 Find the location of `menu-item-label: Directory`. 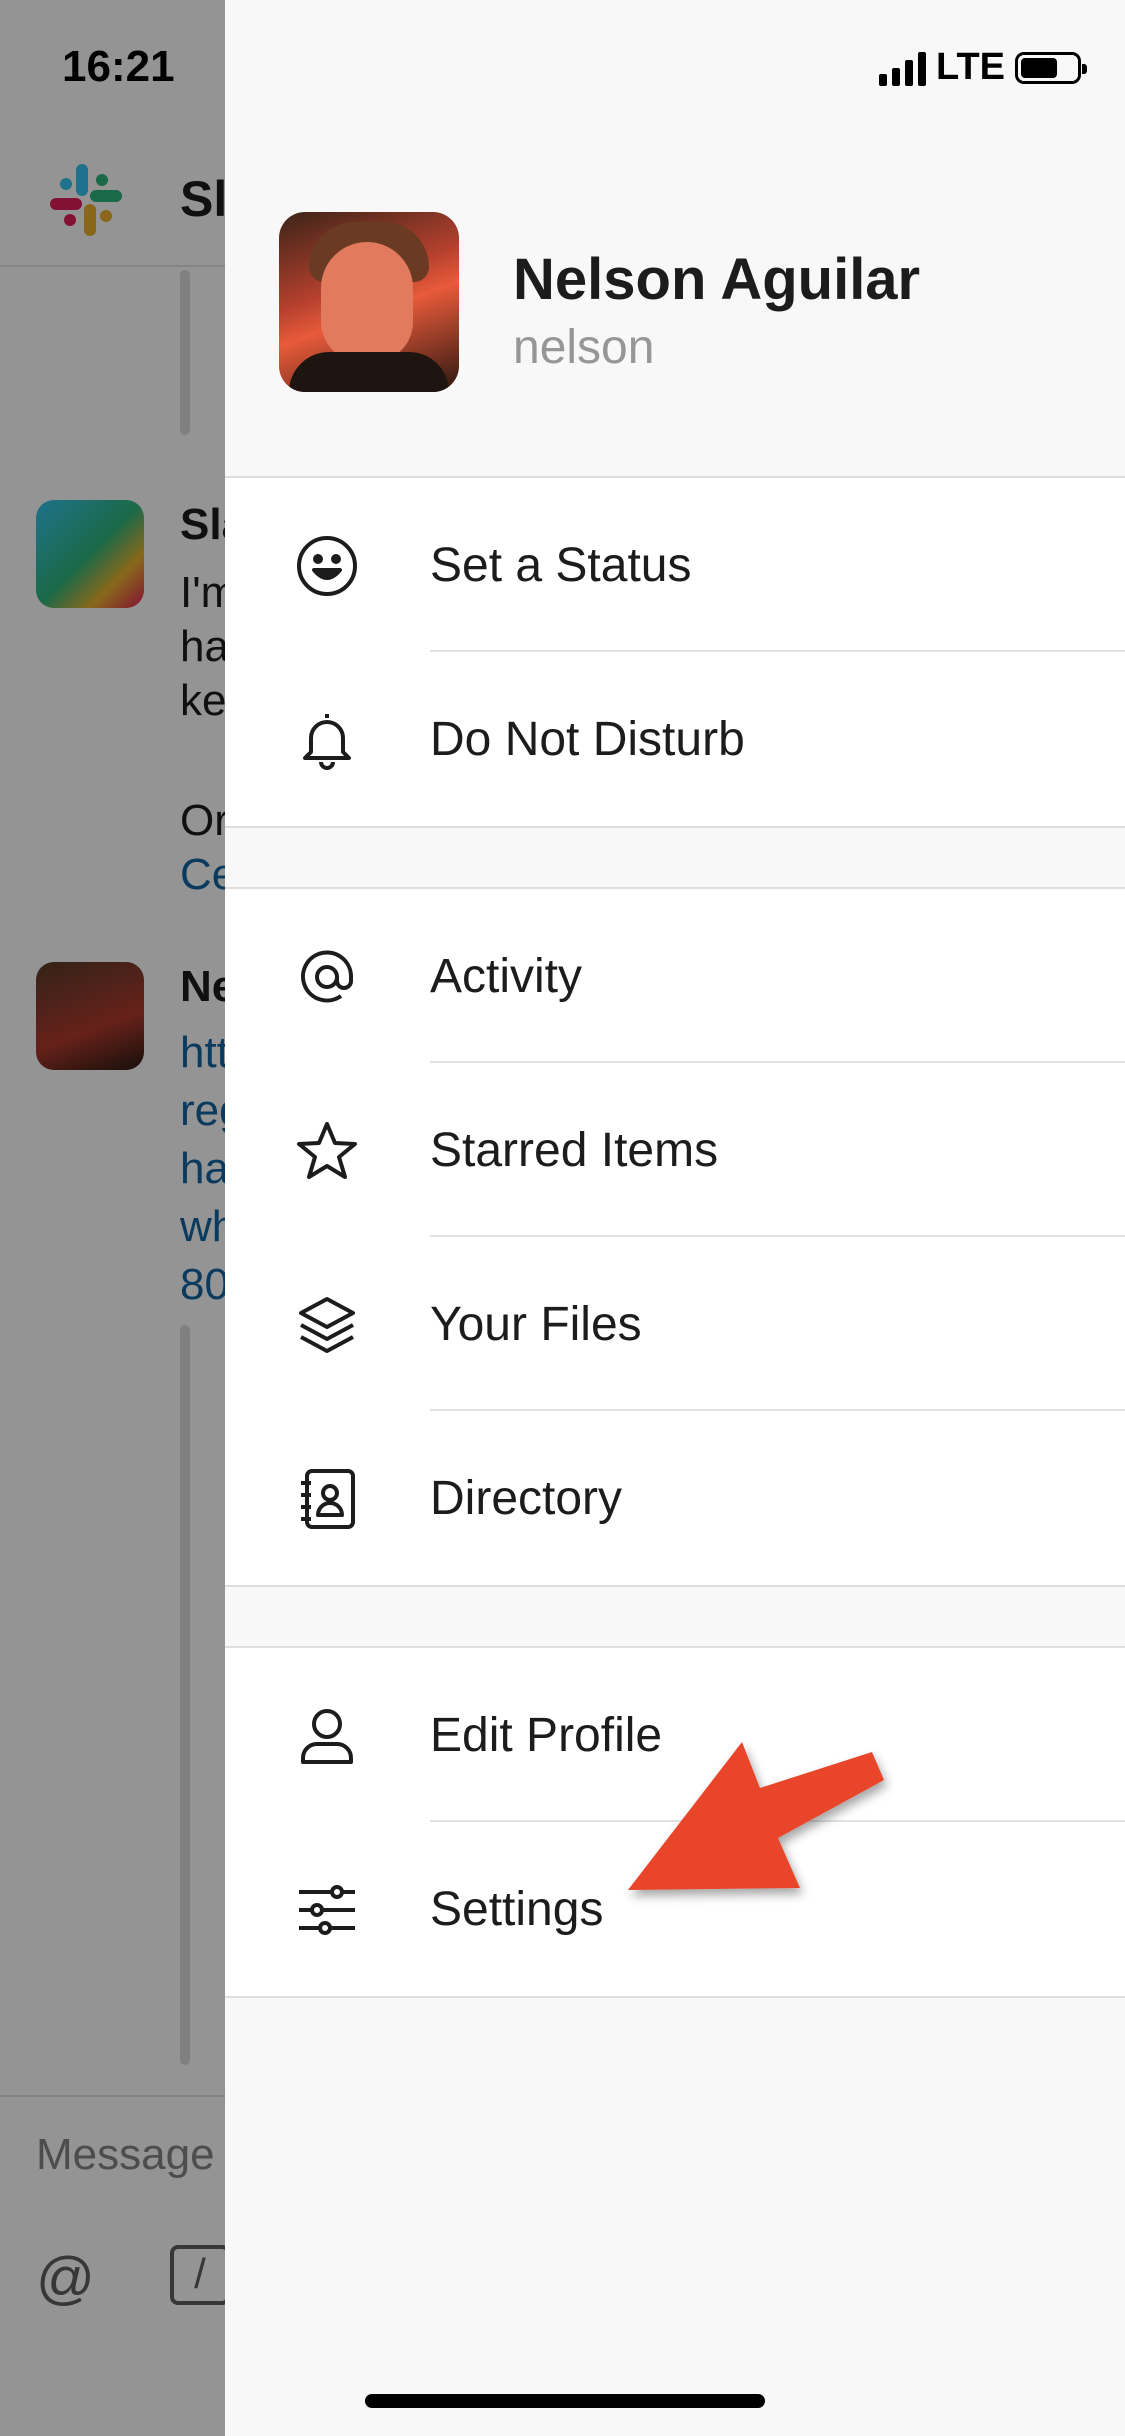

menu-item-label: Directory is located at coordinates (526, 1498).